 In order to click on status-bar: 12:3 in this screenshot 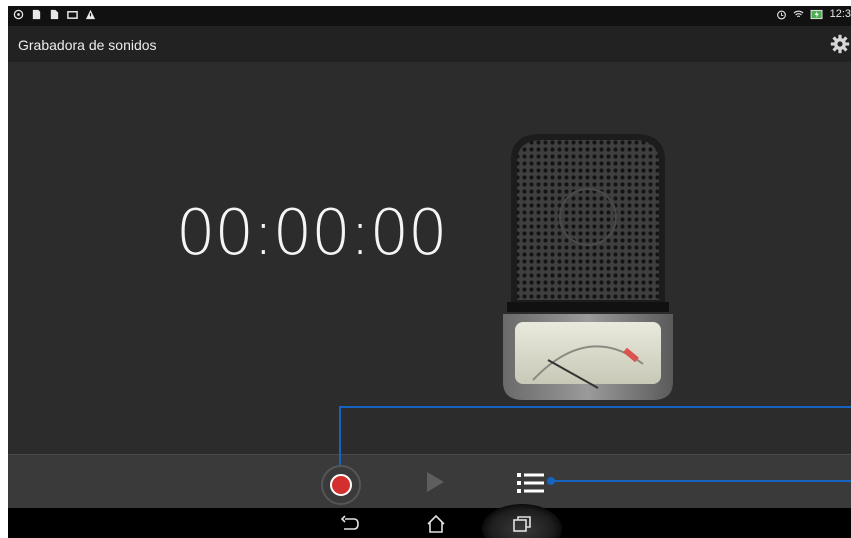, I will do `click(429, 16)`.